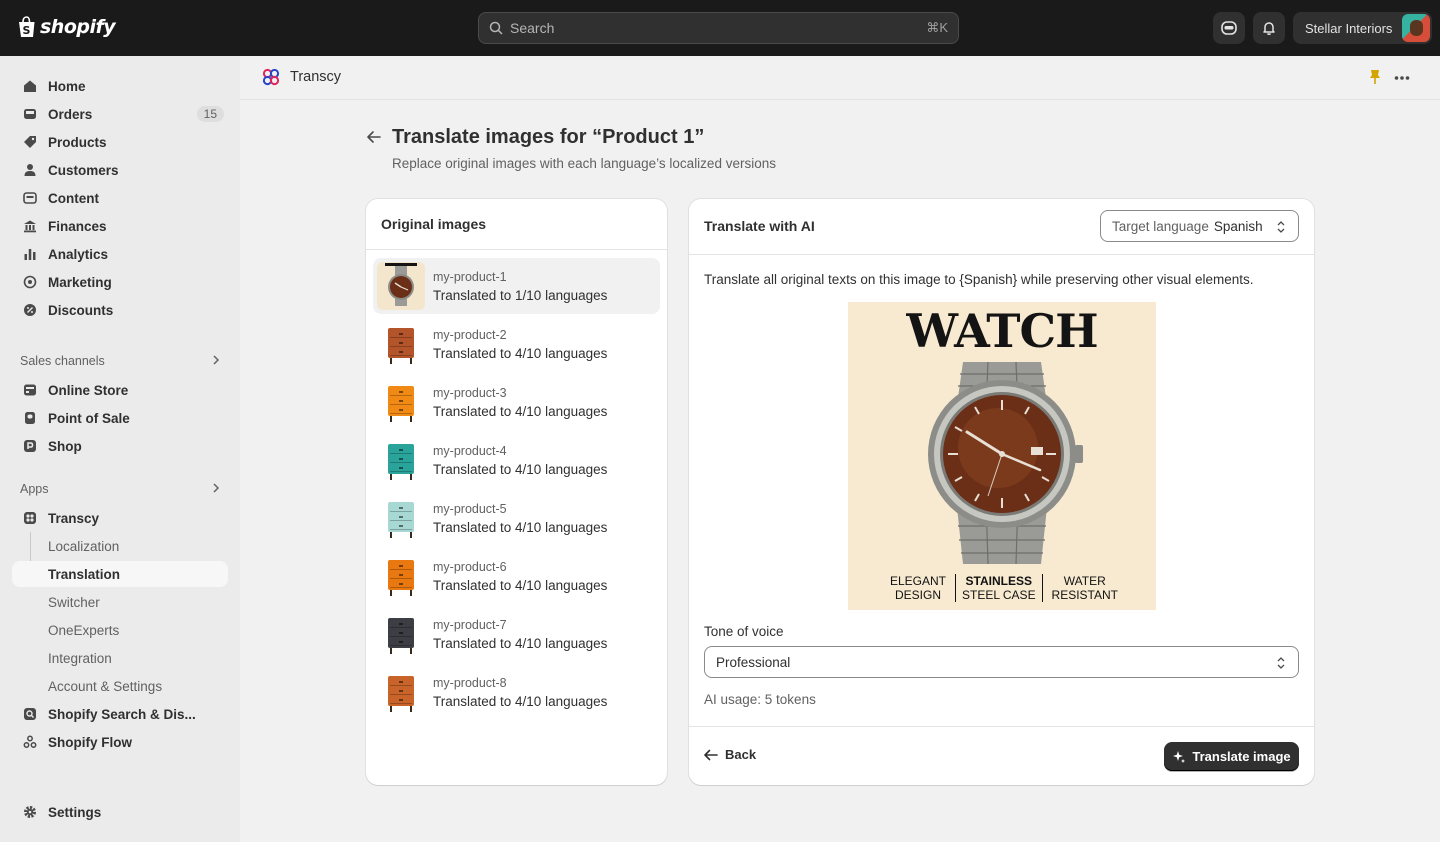  Describe the element at coordinates (30, 310) in the screenshot. I see `discount-icon` at that location.